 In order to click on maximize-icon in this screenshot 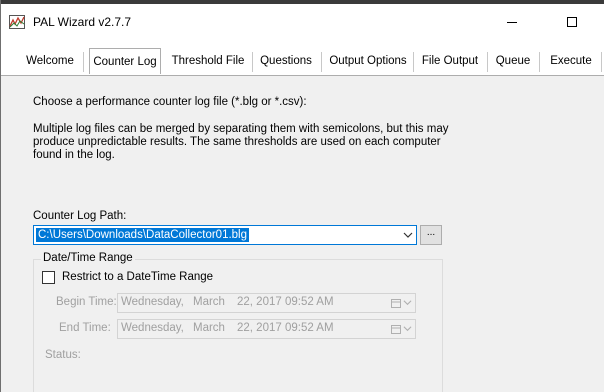, I will do `click(572, 22)`.